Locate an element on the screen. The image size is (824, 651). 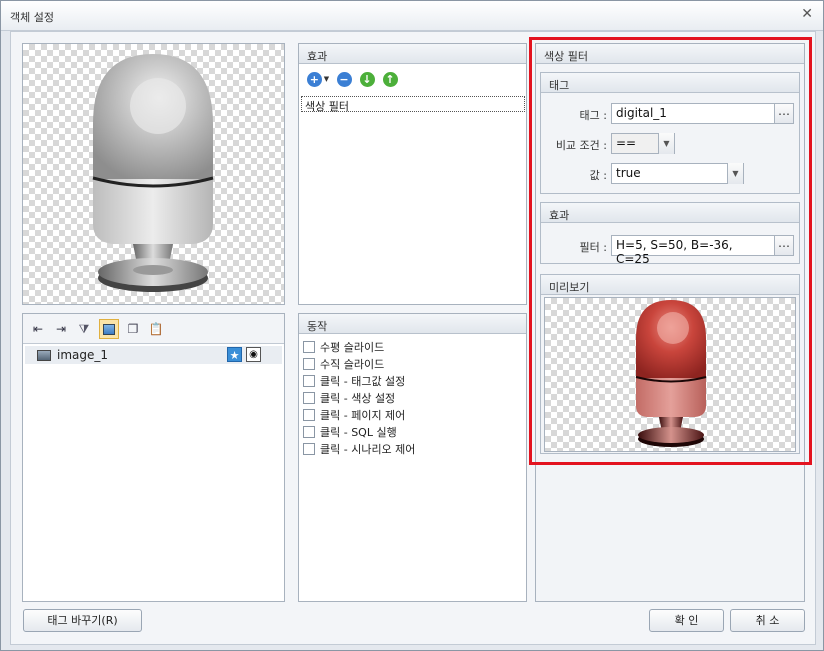
ok-button: 확 인 is located at coordinates (686, 620).